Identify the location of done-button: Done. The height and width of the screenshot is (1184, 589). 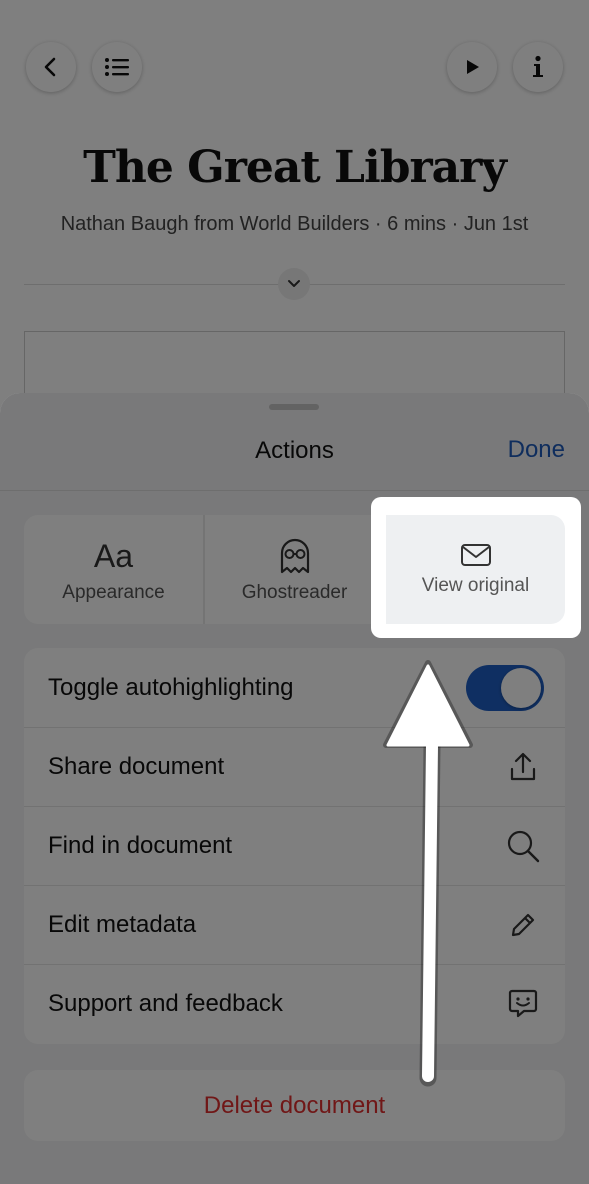
(536, 450).